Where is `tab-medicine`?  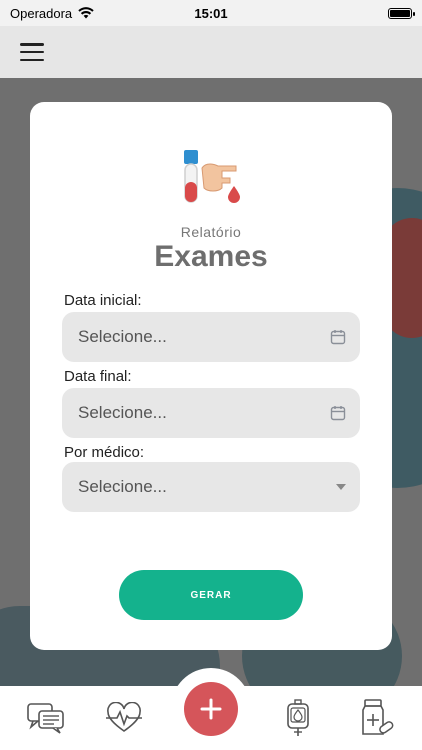 tab-medicine is located at coordinates (376, 718).